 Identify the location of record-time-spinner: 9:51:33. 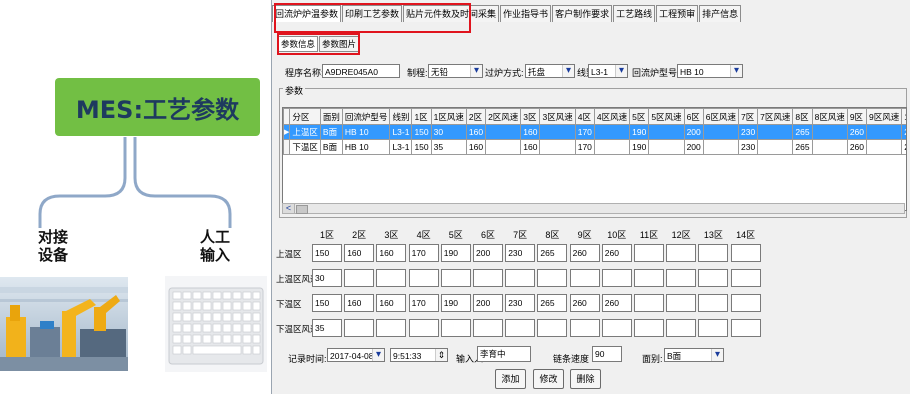
(419, 355).